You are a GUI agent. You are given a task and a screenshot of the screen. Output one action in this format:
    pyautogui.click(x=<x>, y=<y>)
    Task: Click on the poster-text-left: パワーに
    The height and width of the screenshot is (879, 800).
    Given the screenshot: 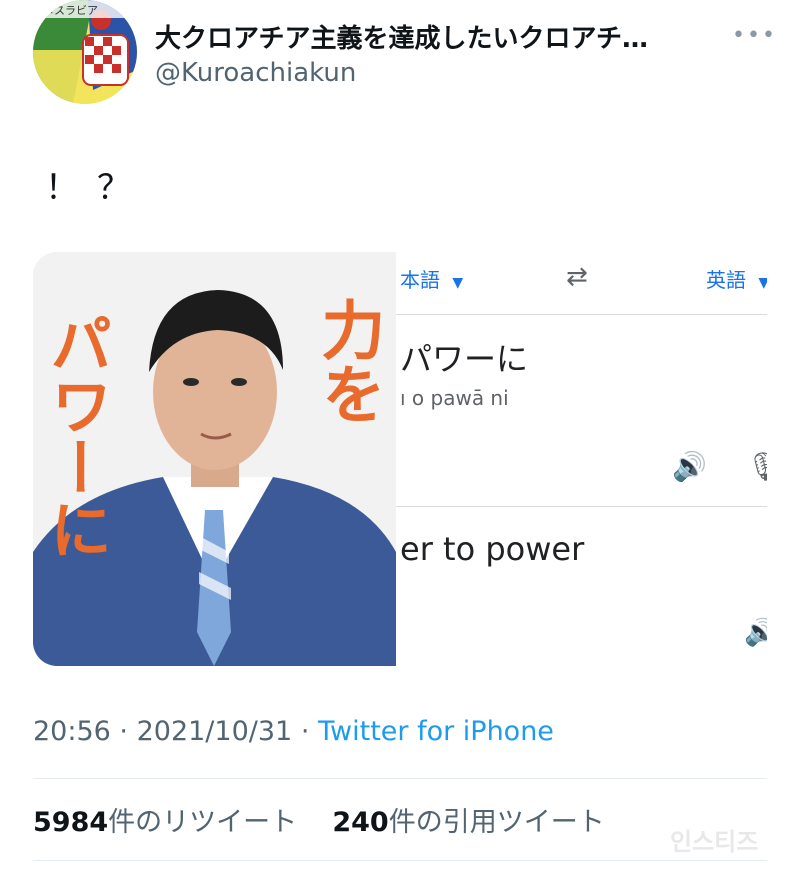 What is the action you would take?
    pyautogui.click(x=76, y=441)
    